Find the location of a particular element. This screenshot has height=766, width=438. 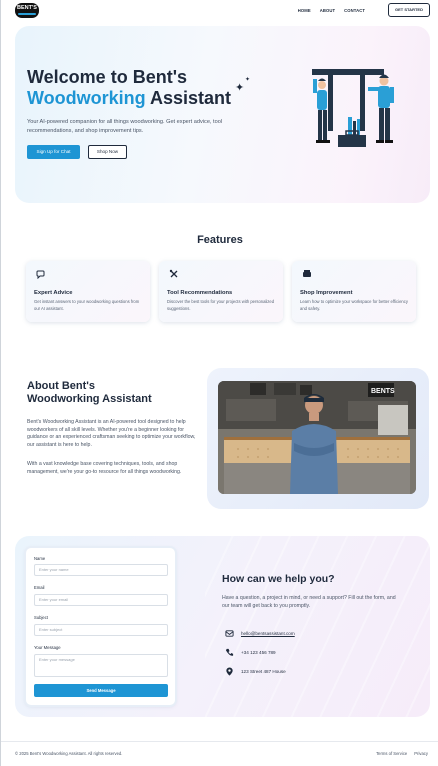

nav-contact: CONTACT is located at coordinates (354, 10).